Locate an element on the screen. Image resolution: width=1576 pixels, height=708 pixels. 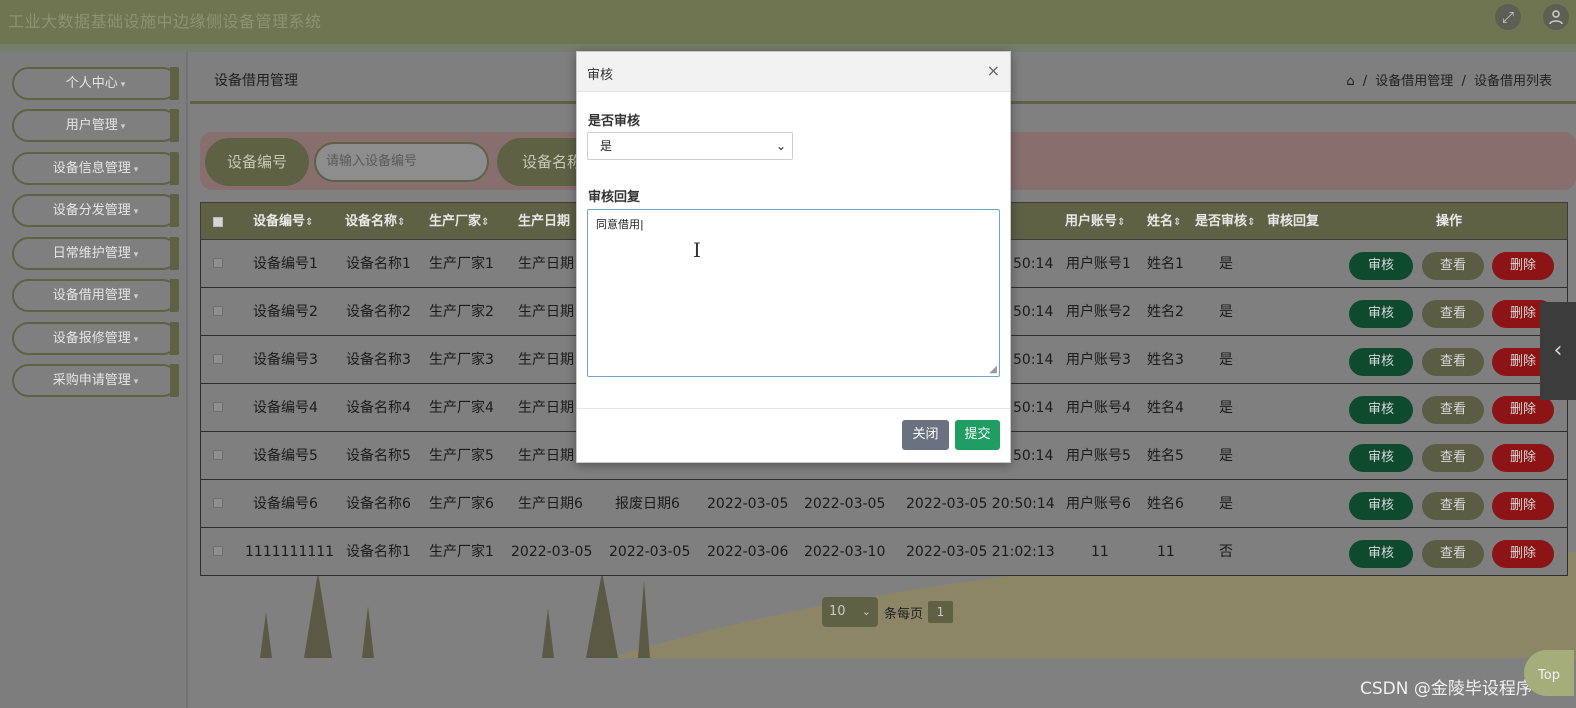
sidebar-item-label: 设备分发管理 is located at coordinates (91, 210).